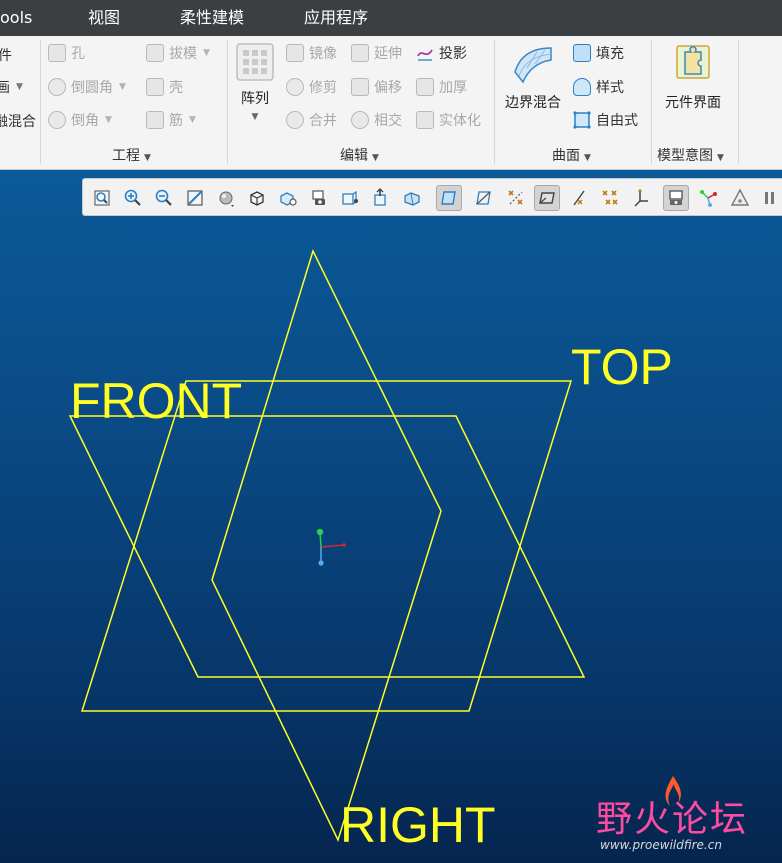 The width and height of the screenshot is (782, 863). I want to click on shell-icon, so click(155, 87).